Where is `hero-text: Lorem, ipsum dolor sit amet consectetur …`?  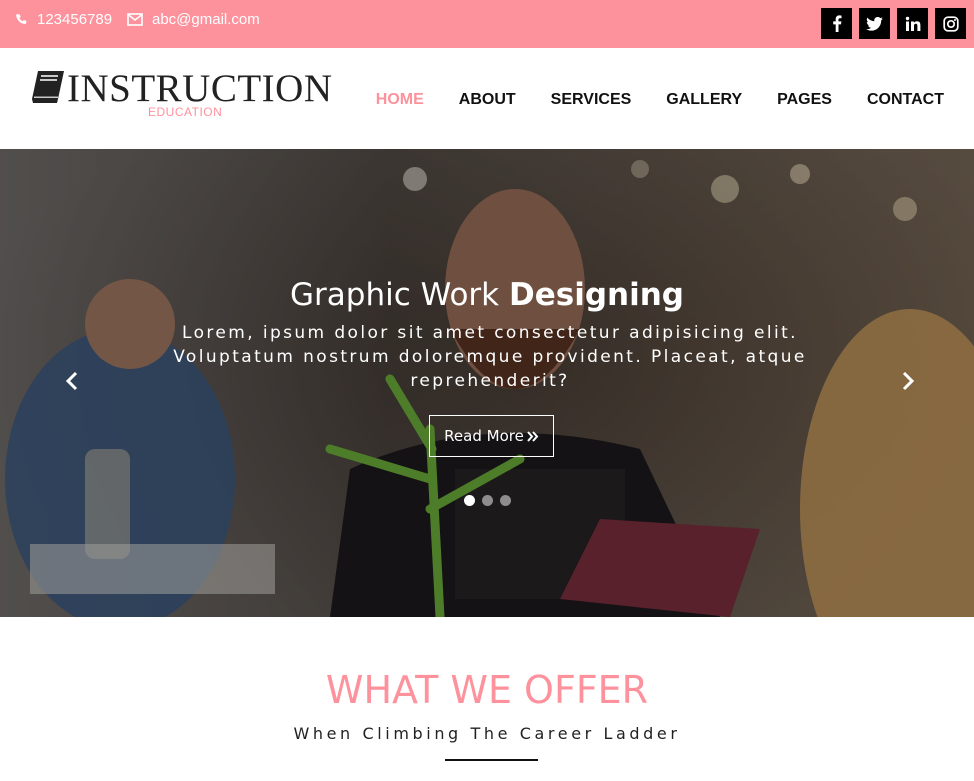 hero-text: Lorem, ipsum dolor sit amet consectetur … is located at coordinates (490, 357).